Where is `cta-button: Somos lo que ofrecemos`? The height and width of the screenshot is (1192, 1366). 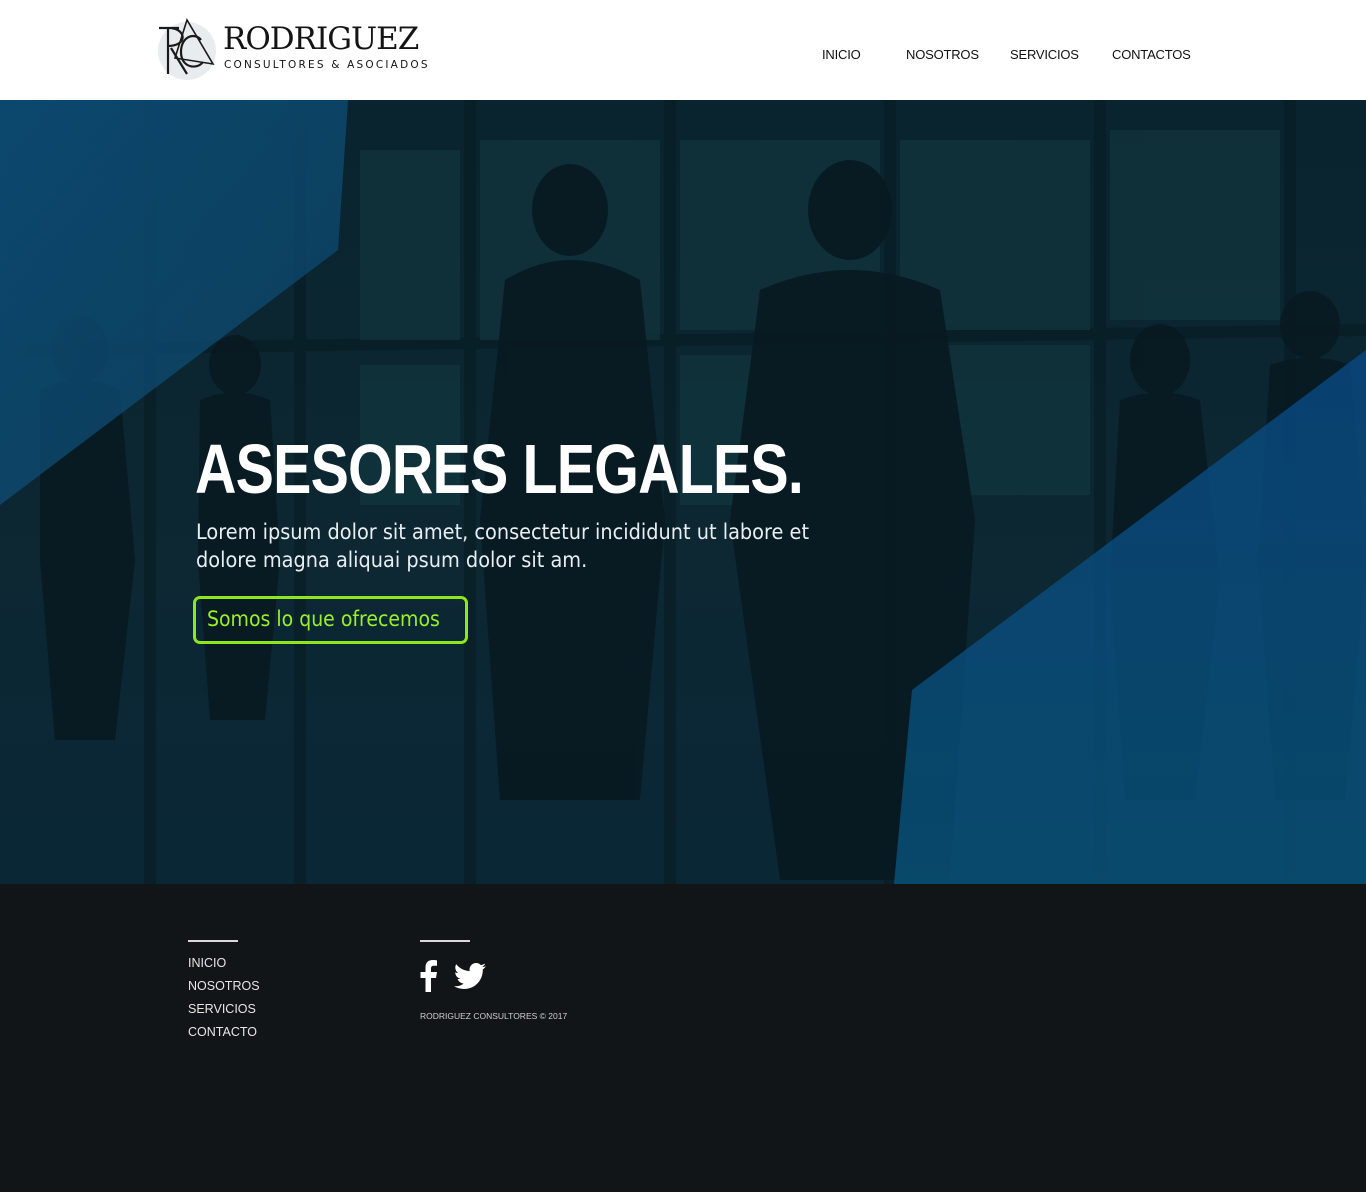
cta-button: Somos lo que ofrecemos is located at coordinates (330, 620).